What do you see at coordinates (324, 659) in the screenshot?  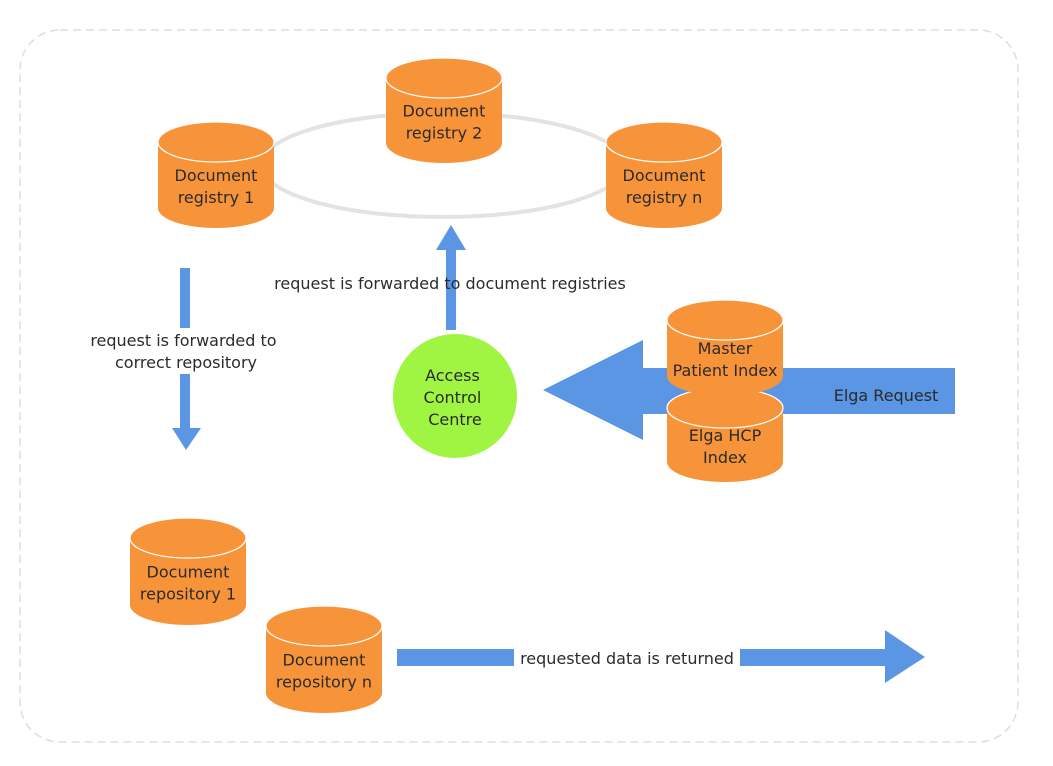 I see `repository-n-node: Document repository n` at bounding box center [324, 659].